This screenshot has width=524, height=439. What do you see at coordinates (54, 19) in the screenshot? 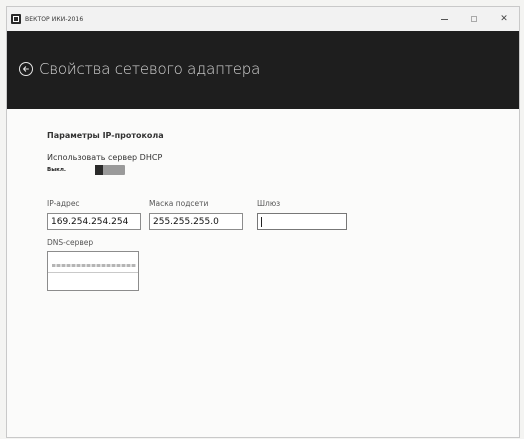
I see `window-title: ВЕКТОР ИКИ-2016` at bounding box center [54, 19].